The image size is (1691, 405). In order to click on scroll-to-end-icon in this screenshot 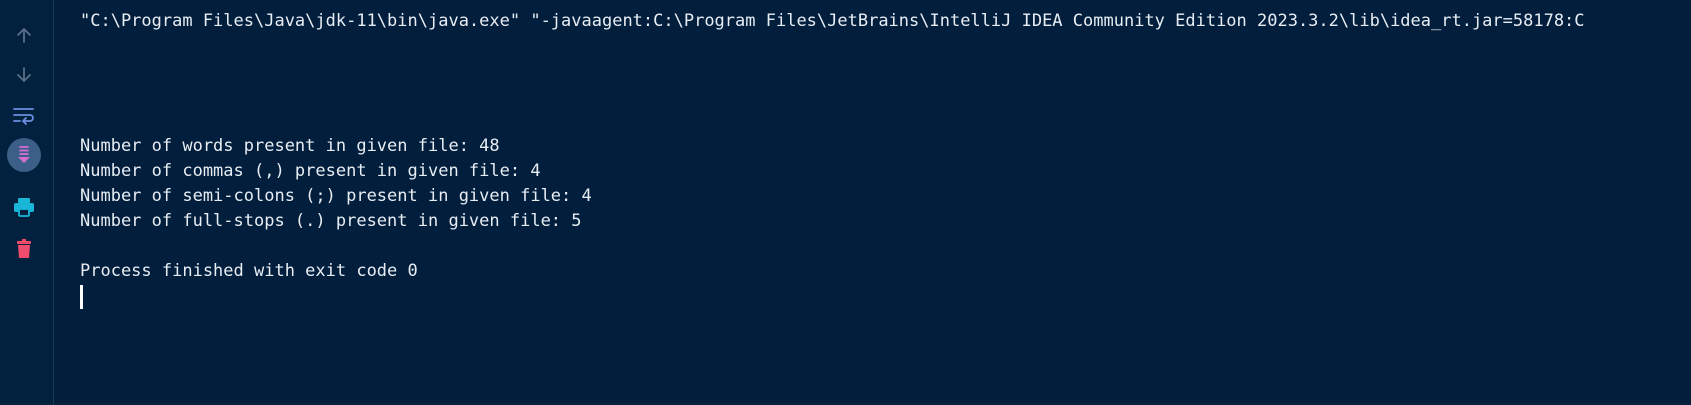, I will do `click(24, 154)`.